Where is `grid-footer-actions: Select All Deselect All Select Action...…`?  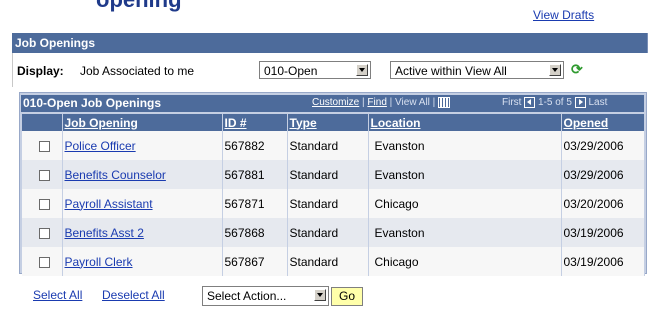 grid-footer-actions: Select All Deselect All Select Action...… is located at coordinates (324, 296).